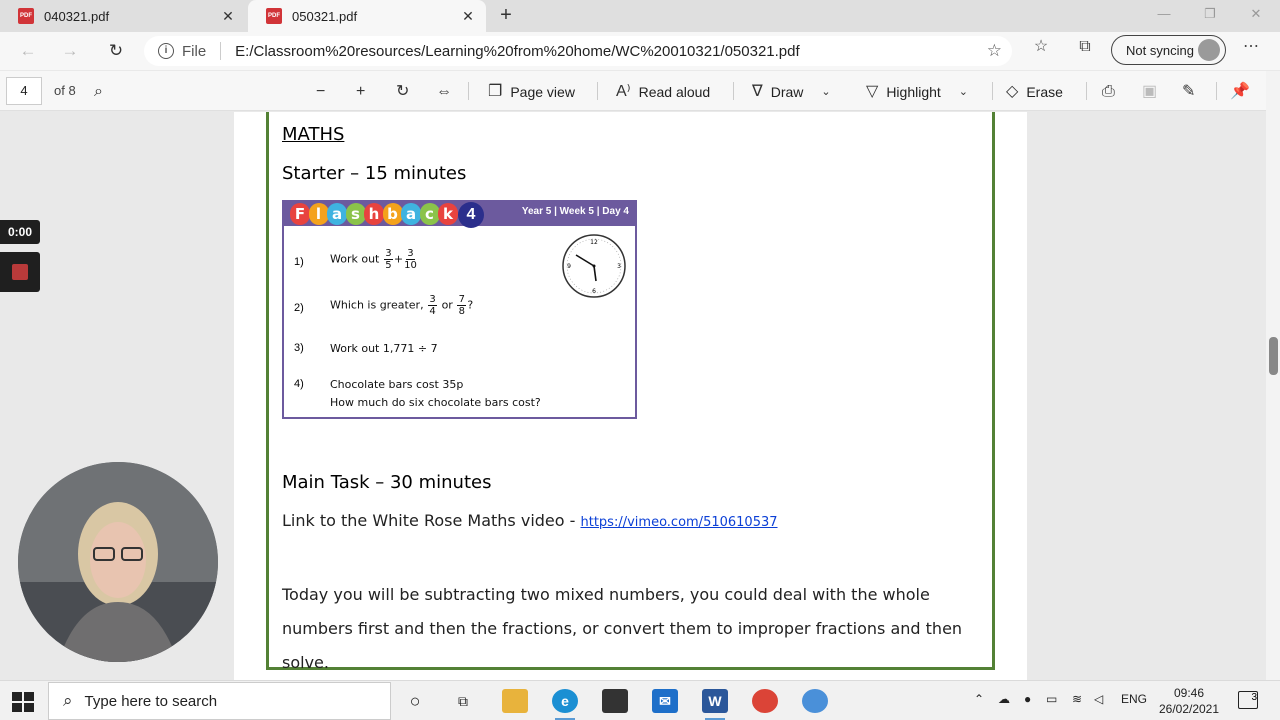 Image resolution: width=1280 pixels, height=720 pixels. Describe the element at coordinates (872, 91) in the screenshot. I see `highlight-icon: ▽` at that location.